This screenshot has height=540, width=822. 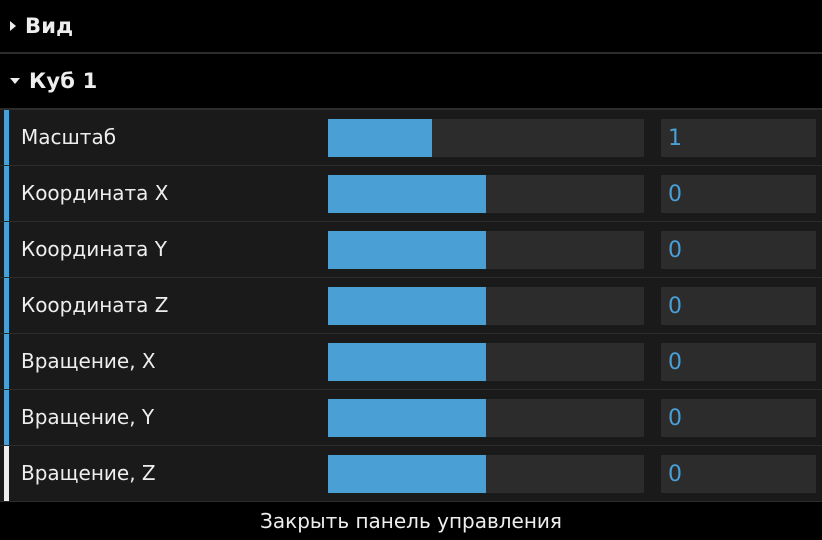 What do you see at coordinates (738, 418) in the screenshot?
I see `rotation-y-value-input: 0` at bounding box center [738, 418].